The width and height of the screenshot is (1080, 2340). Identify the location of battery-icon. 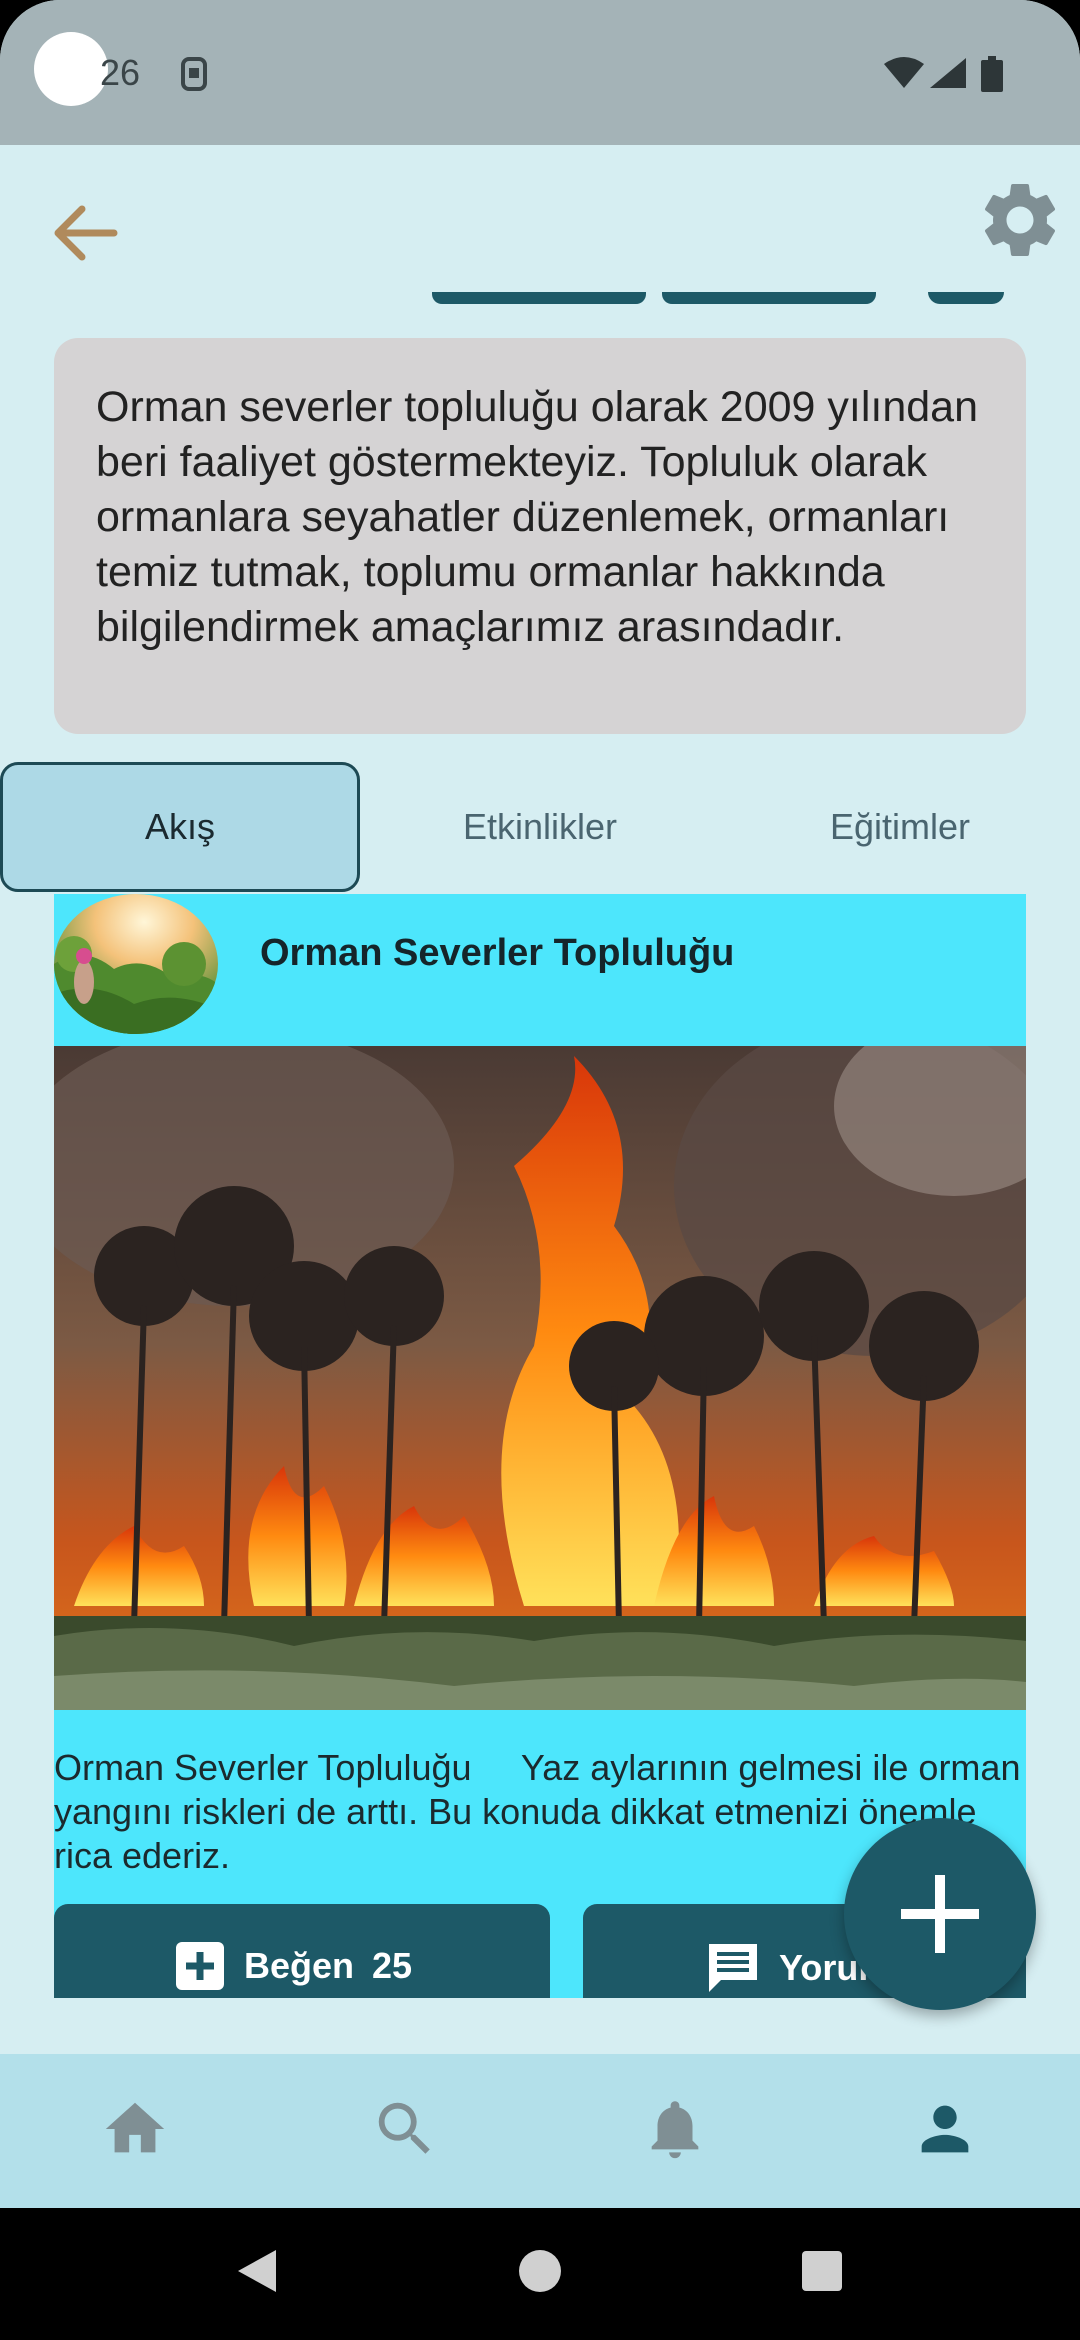
(992, 74).